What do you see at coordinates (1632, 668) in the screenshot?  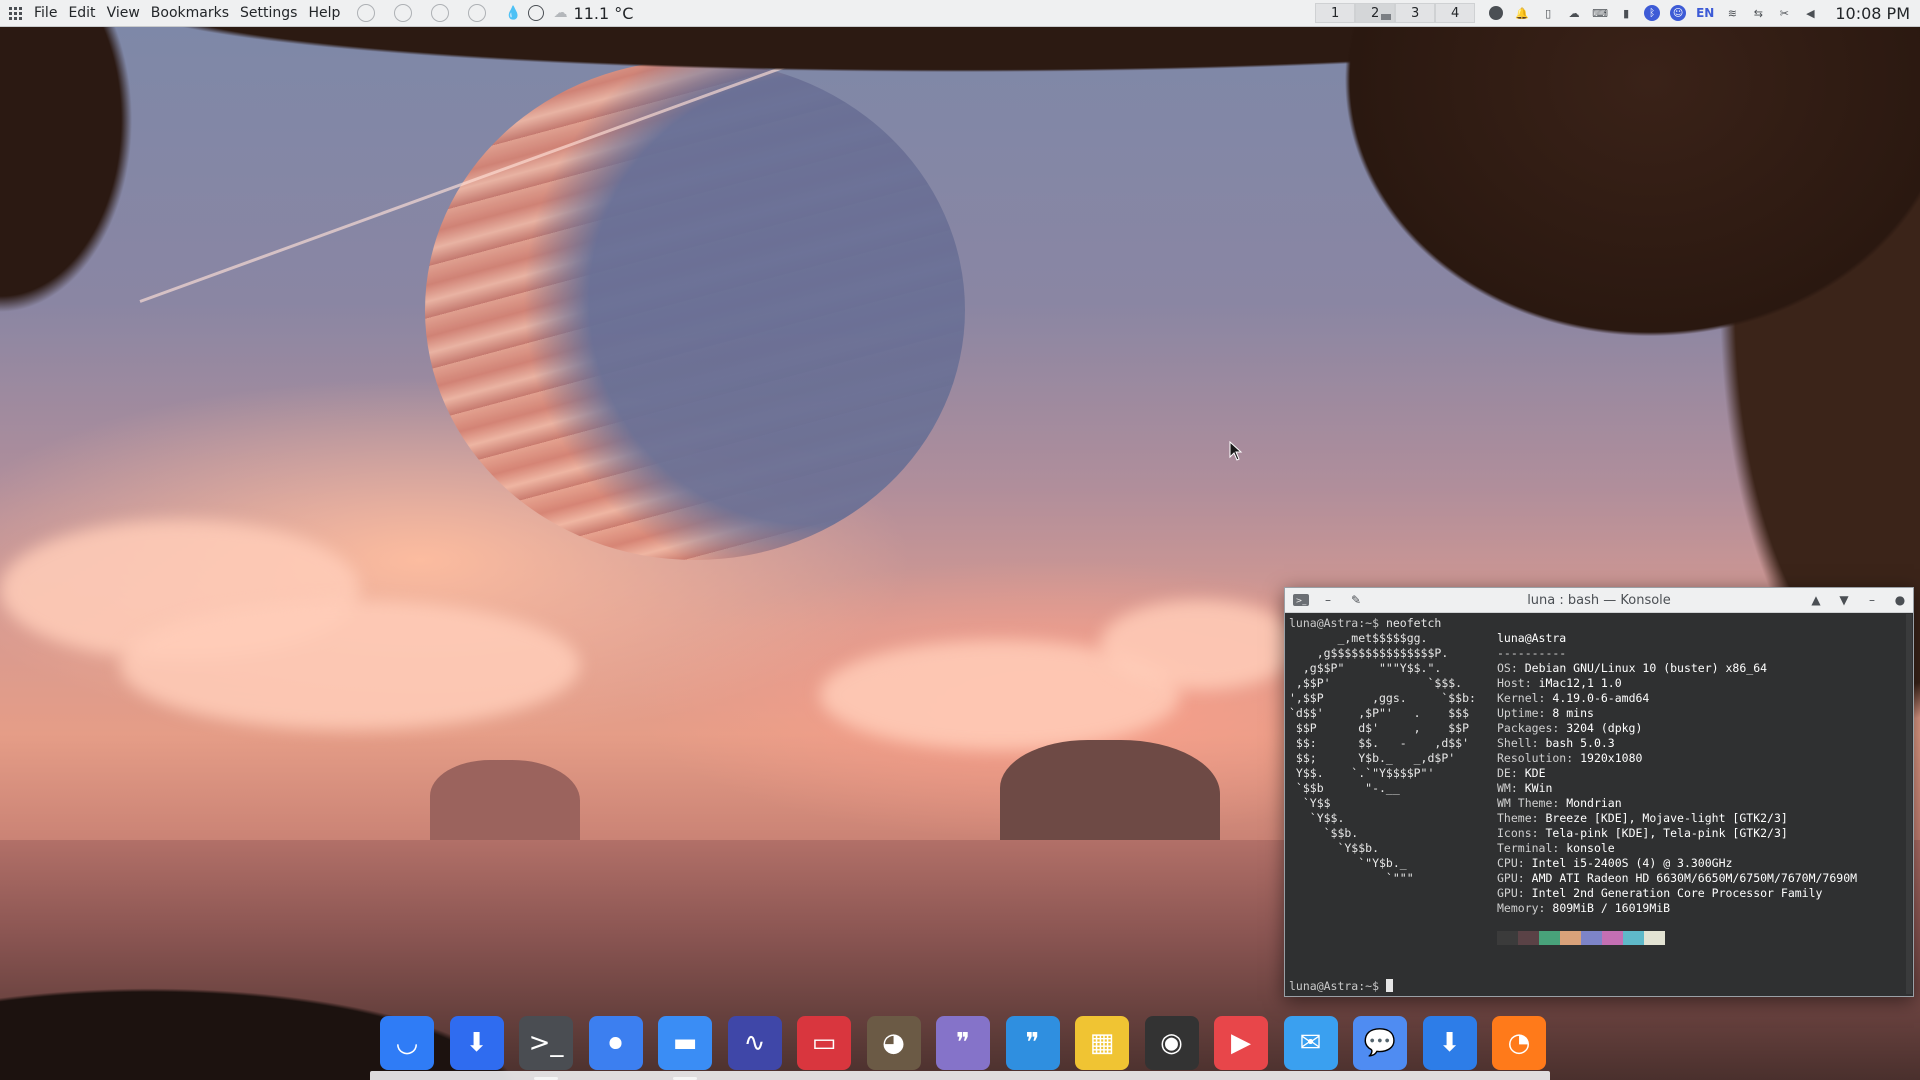 I see `info-row: OS: Debian GNU/Linux 10 (buster) x86_64` at bounding box center [1632, 668].